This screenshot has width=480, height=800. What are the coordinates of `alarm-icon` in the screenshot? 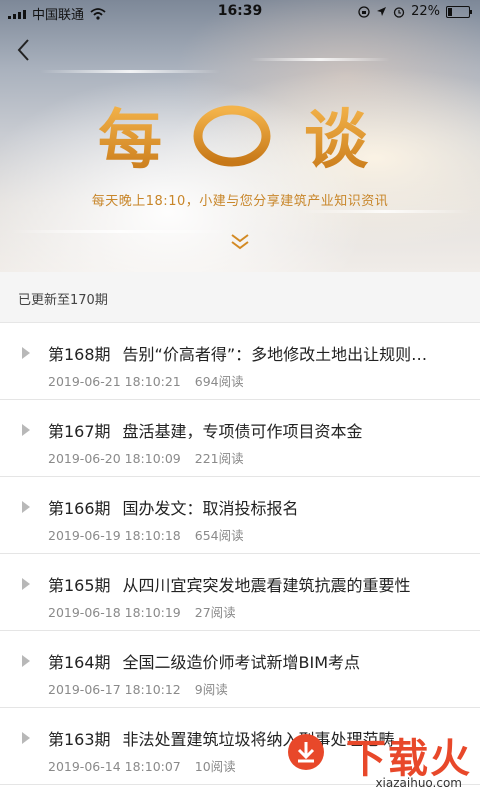 It's located at (399, 12).